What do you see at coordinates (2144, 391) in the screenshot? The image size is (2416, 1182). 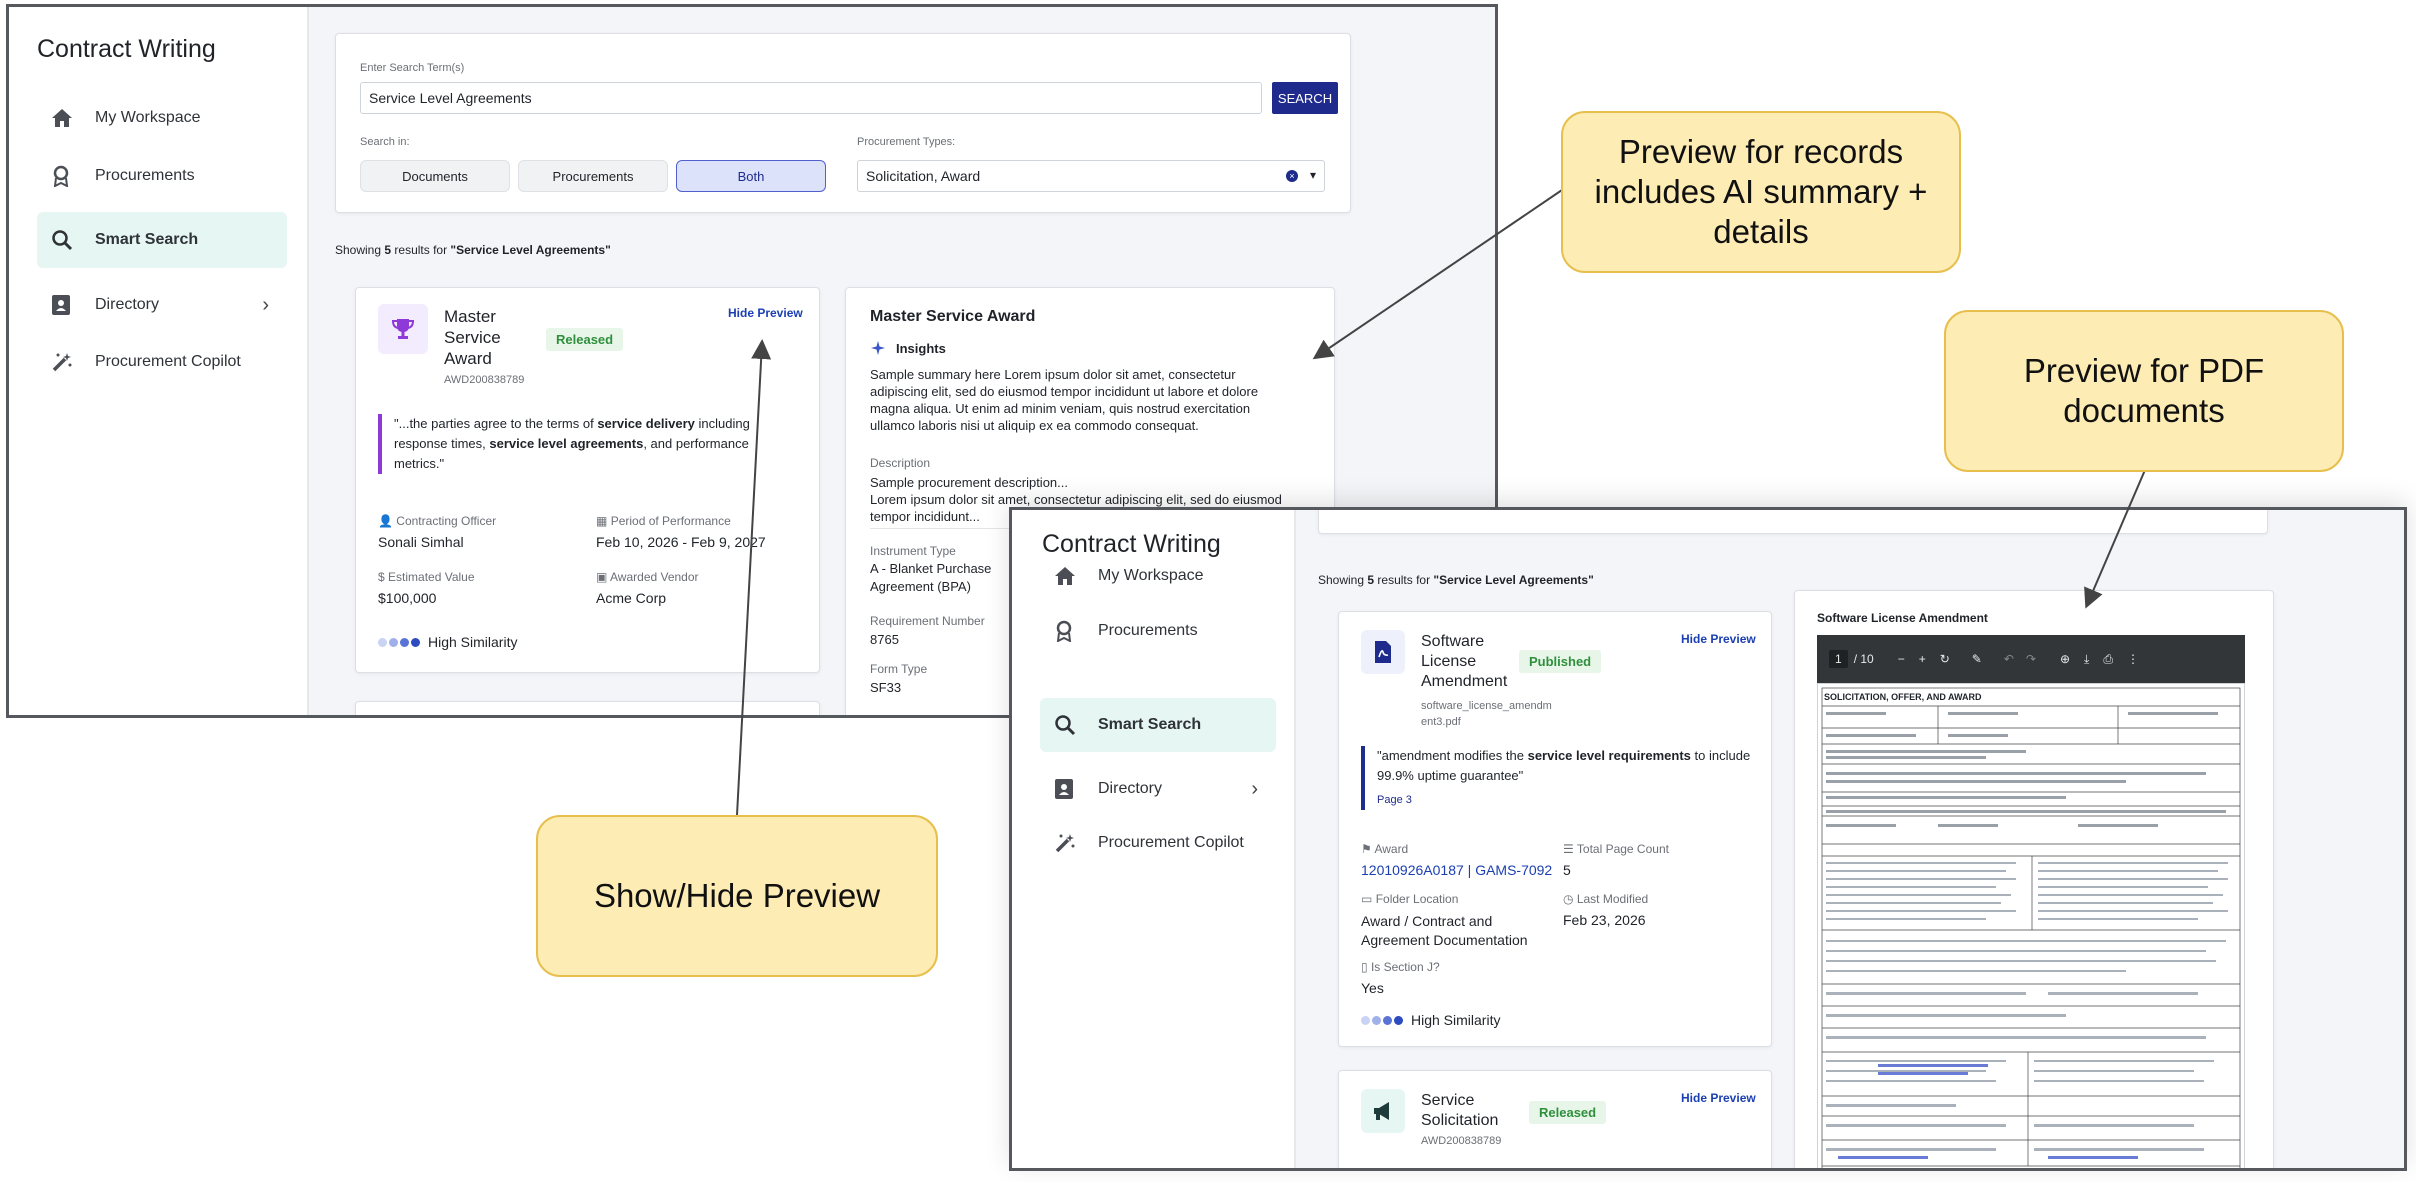 I see `callout-pdf-preview: Preview for PDF documents` at bounding box center [2144, 391].